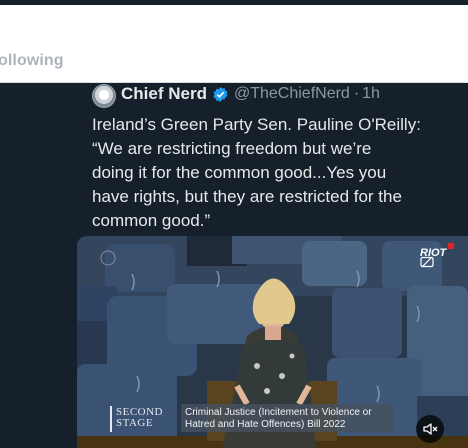 This screenshot has height=448, width=468. Describe the element at coordinates (111, 419) in the screenshot. I see `stage-divider` at that location.